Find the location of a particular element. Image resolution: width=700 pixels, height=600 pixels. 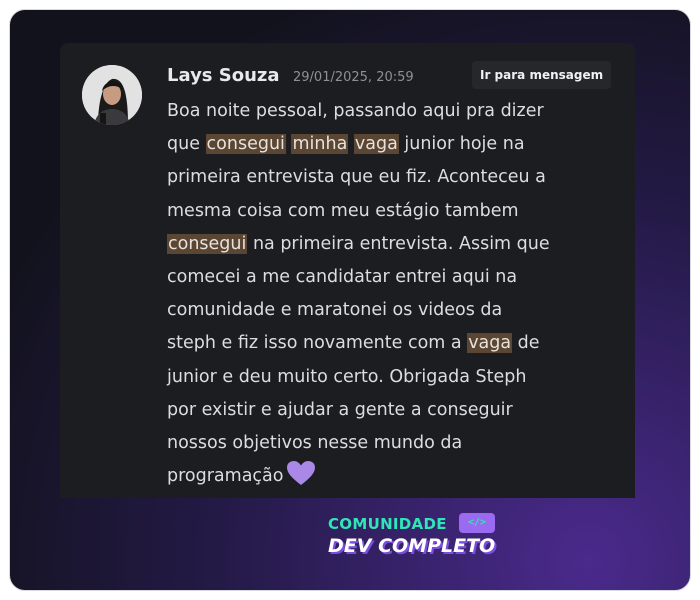

message-line: mesma coisa com meu estágio tambem is located at coordinates (343, 210).